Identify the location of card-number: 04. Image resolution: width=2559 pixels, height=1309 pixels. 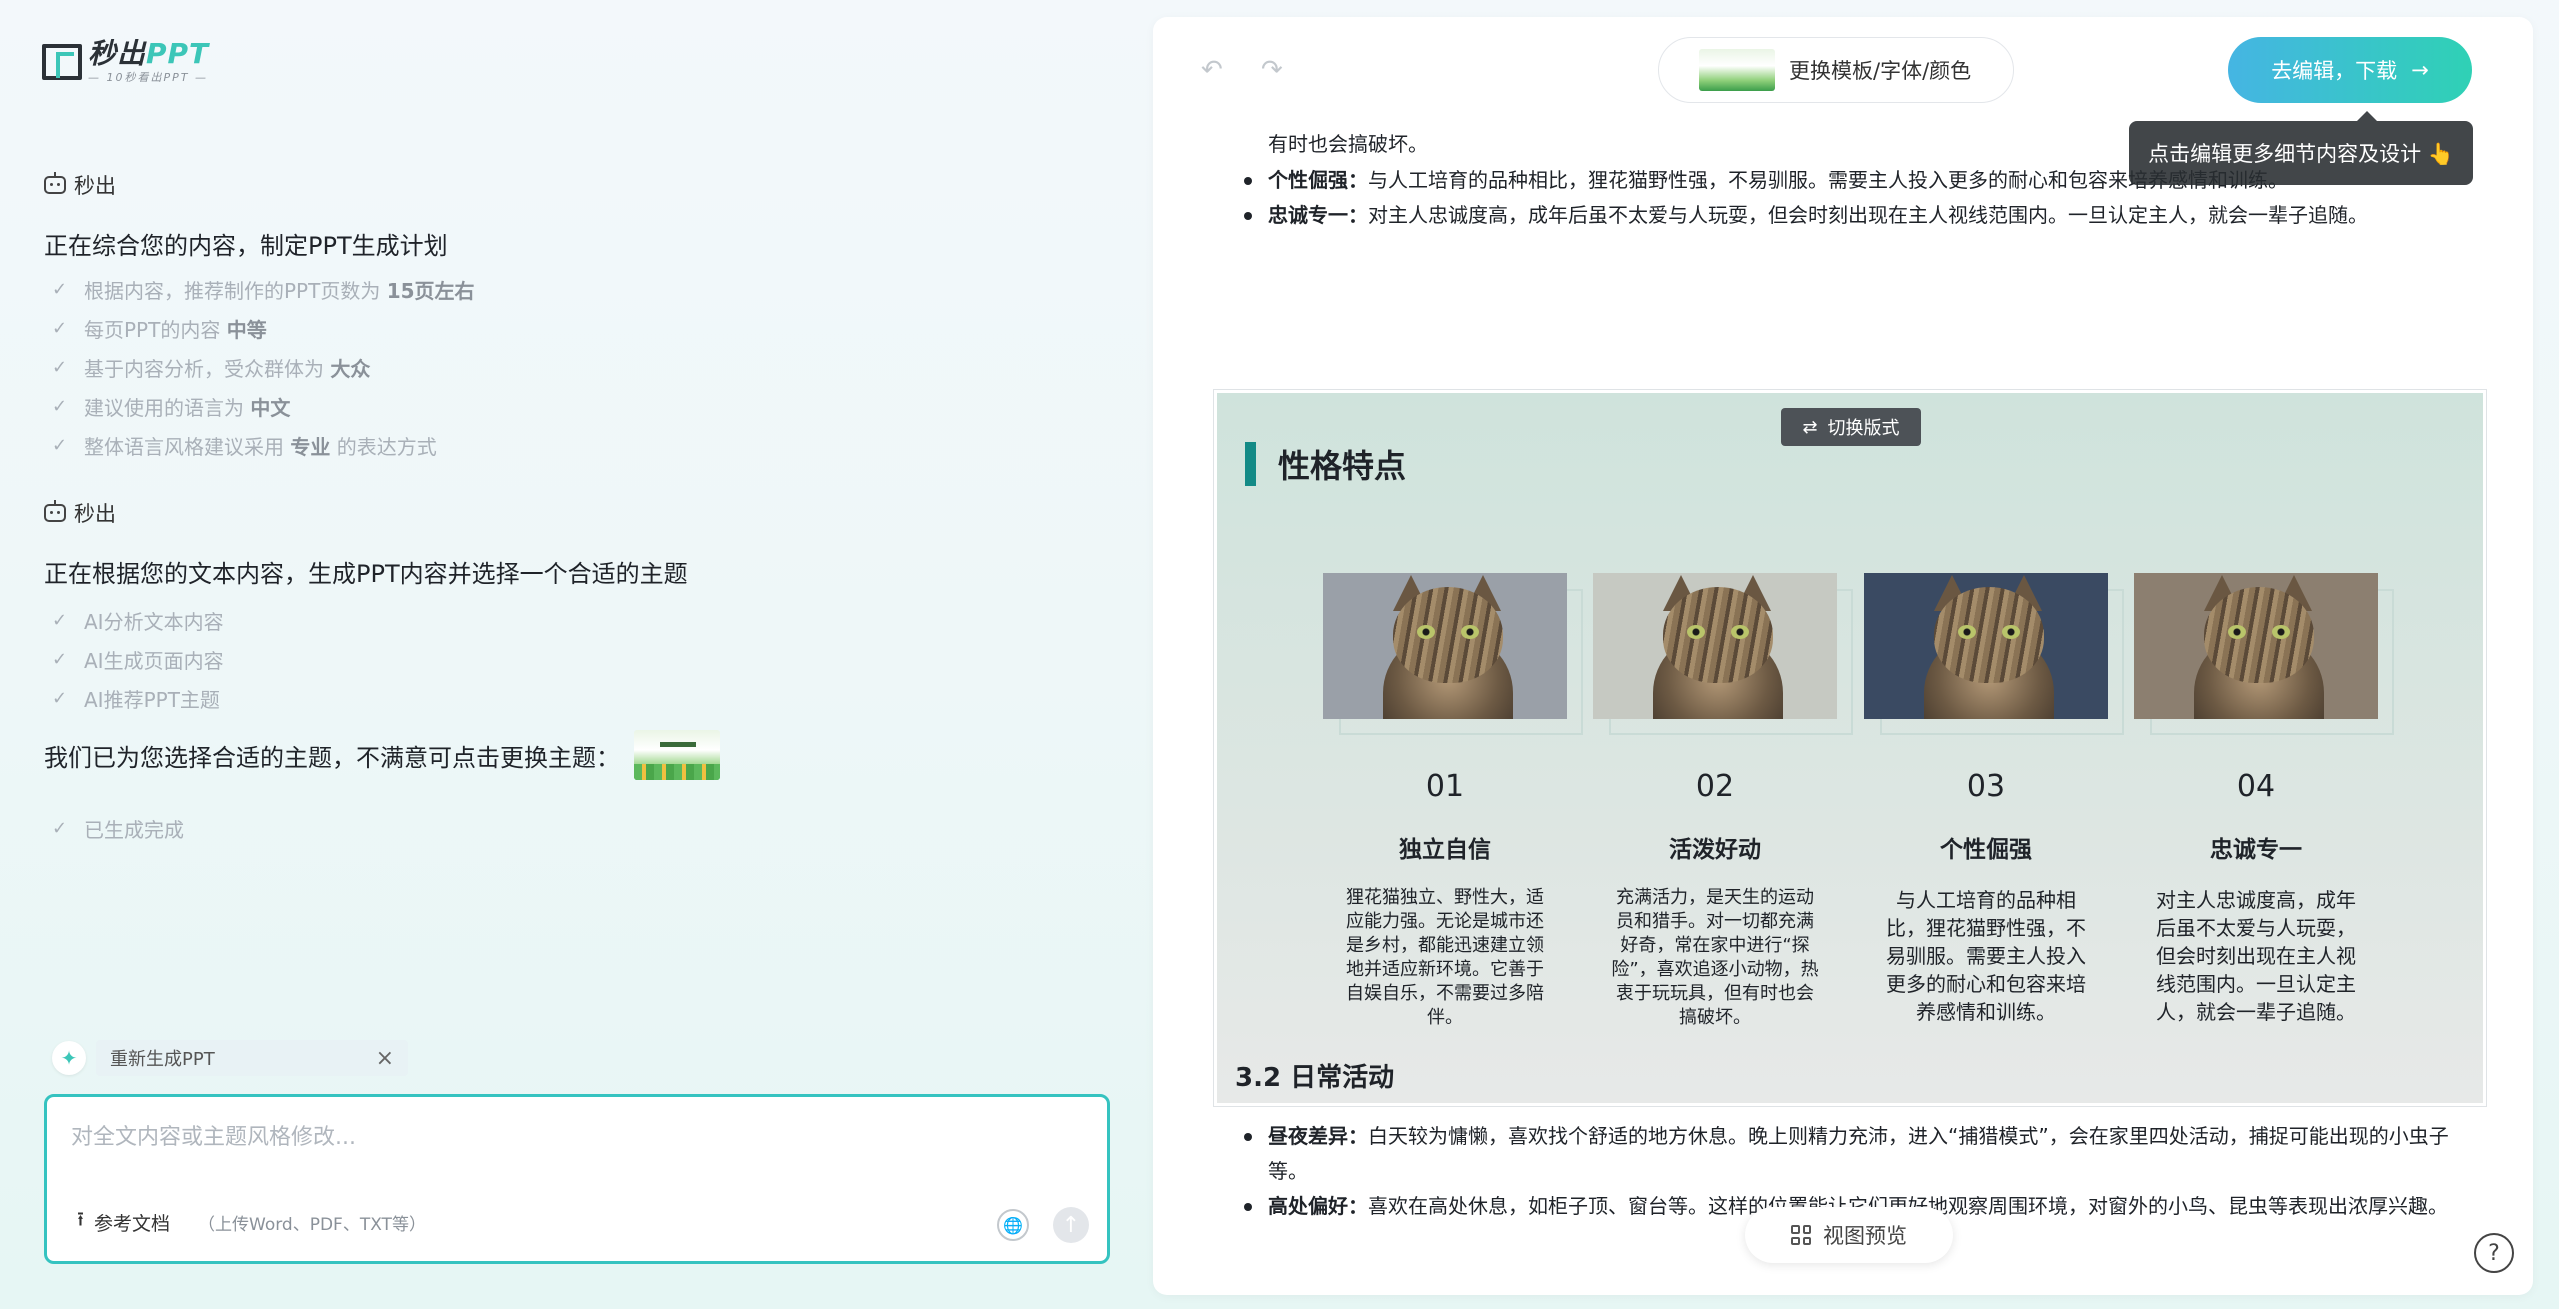
(2256, 786).